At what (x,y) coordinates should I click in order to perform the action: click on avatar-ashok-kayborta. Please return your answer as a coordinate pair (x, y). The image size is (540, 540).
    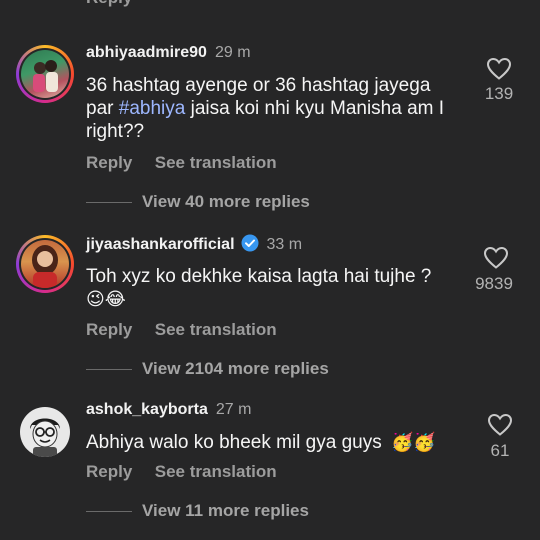
    Looking at the image, I should click on (45, 432).